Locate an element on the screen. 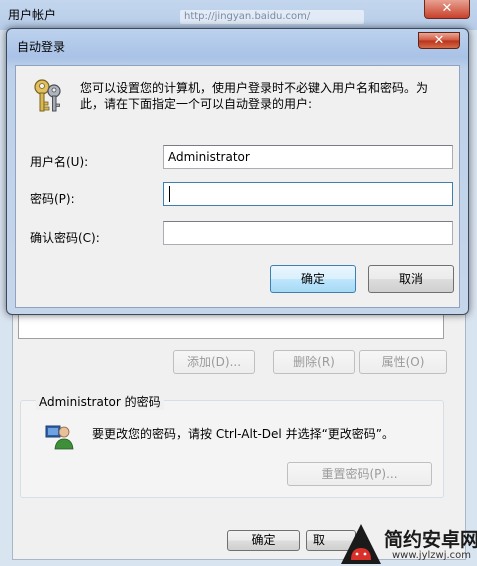  text-caret is located at coordinates (169, 194).